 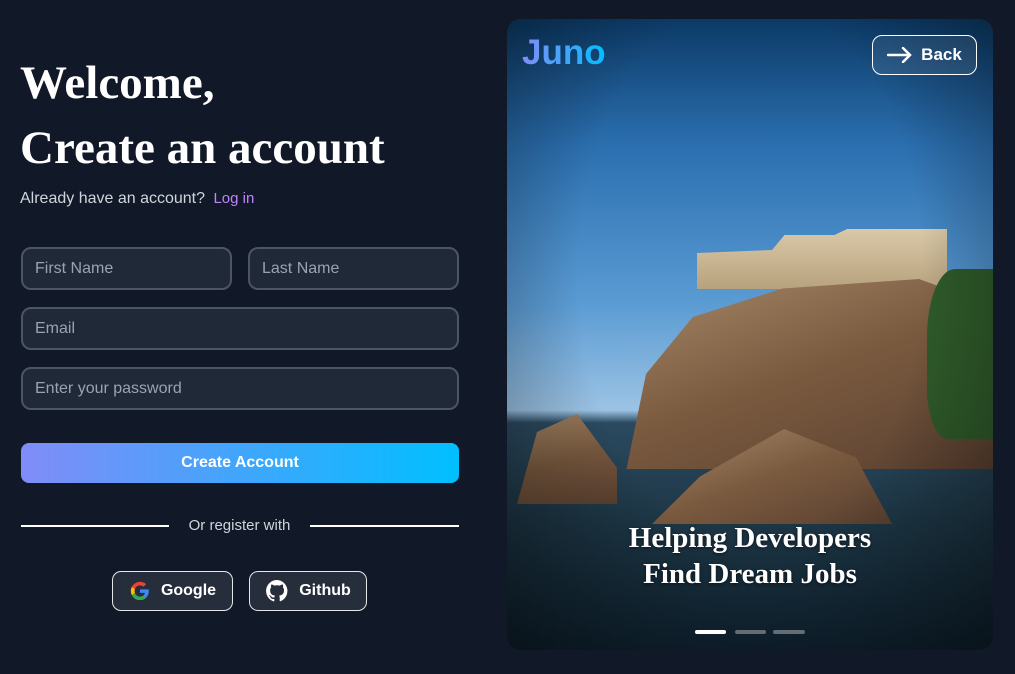 What do you see at coordinates (710, 632) in the screenshot?
I see `carousel-dot-active` at bounding box center [710, 632].